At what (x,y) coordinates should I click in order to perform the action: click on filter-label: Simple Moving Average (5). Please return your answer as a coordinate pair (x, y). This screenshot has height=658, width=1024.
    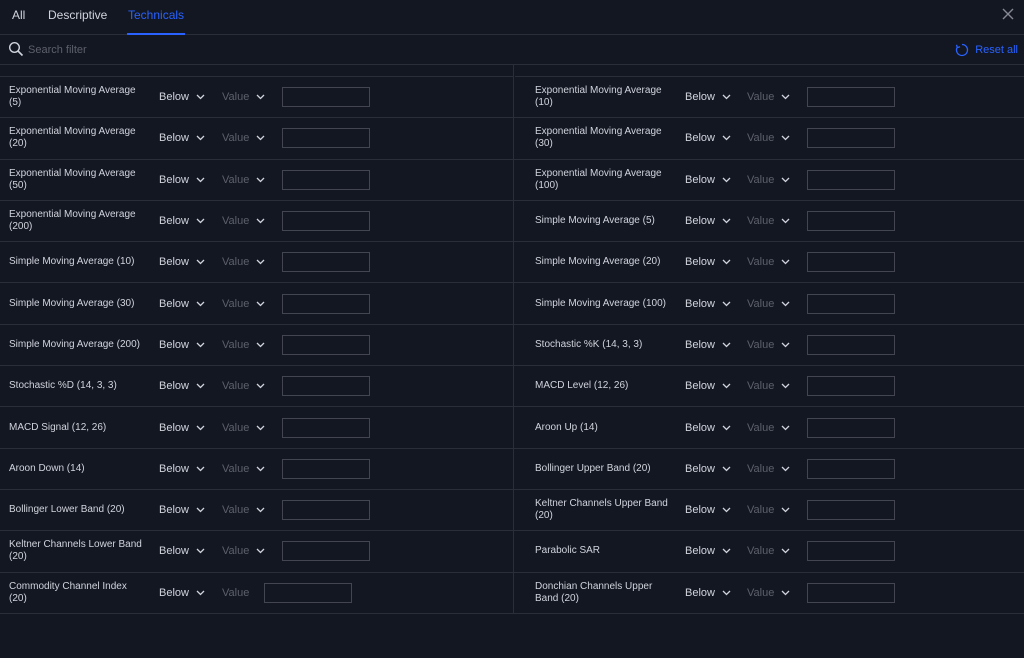
    Looking at the image, I should click on (595, 221).